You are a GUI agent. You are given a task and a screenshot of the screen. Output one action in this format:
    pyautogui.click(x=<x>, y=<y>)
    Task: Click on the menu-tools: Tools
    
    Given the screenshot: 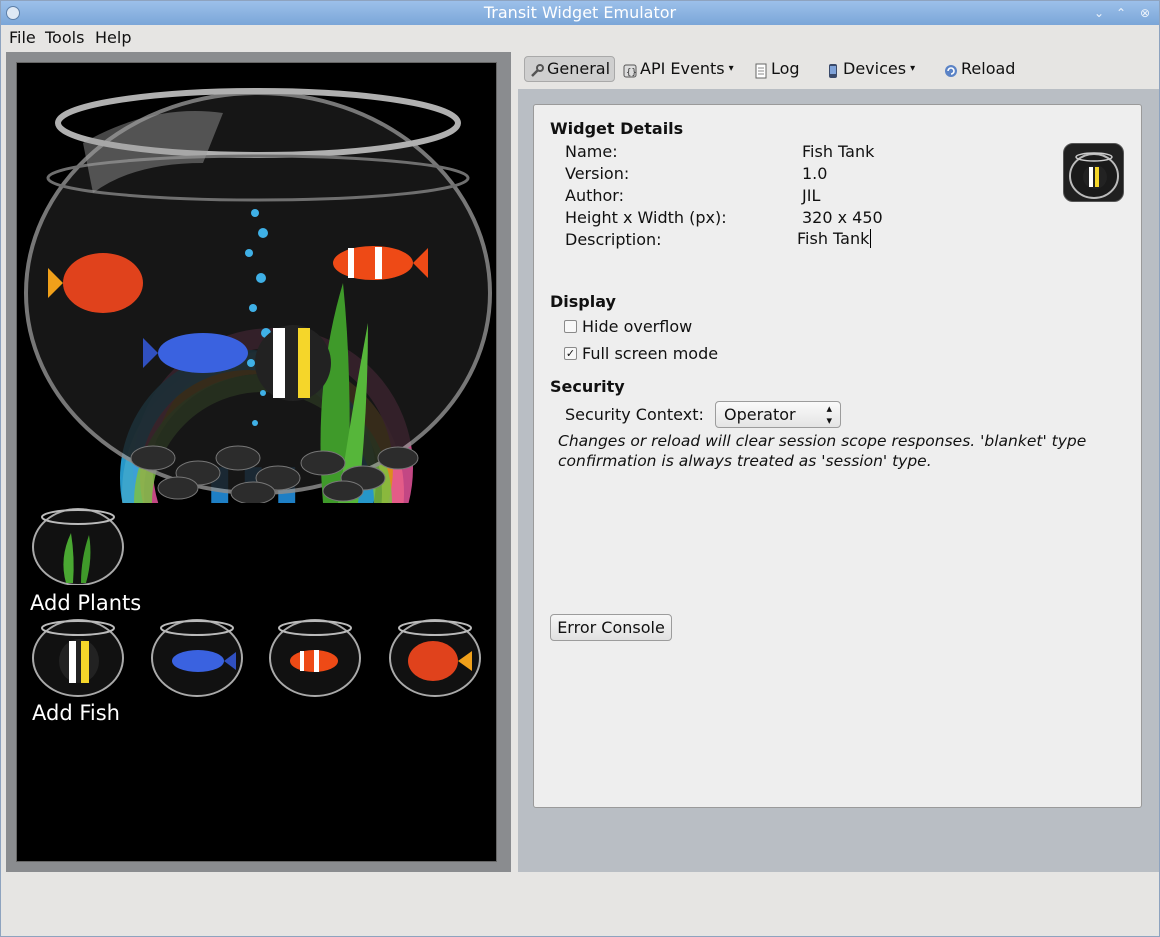 What is the action you would take?
    pyautogui.click(x=64, y=37)
    